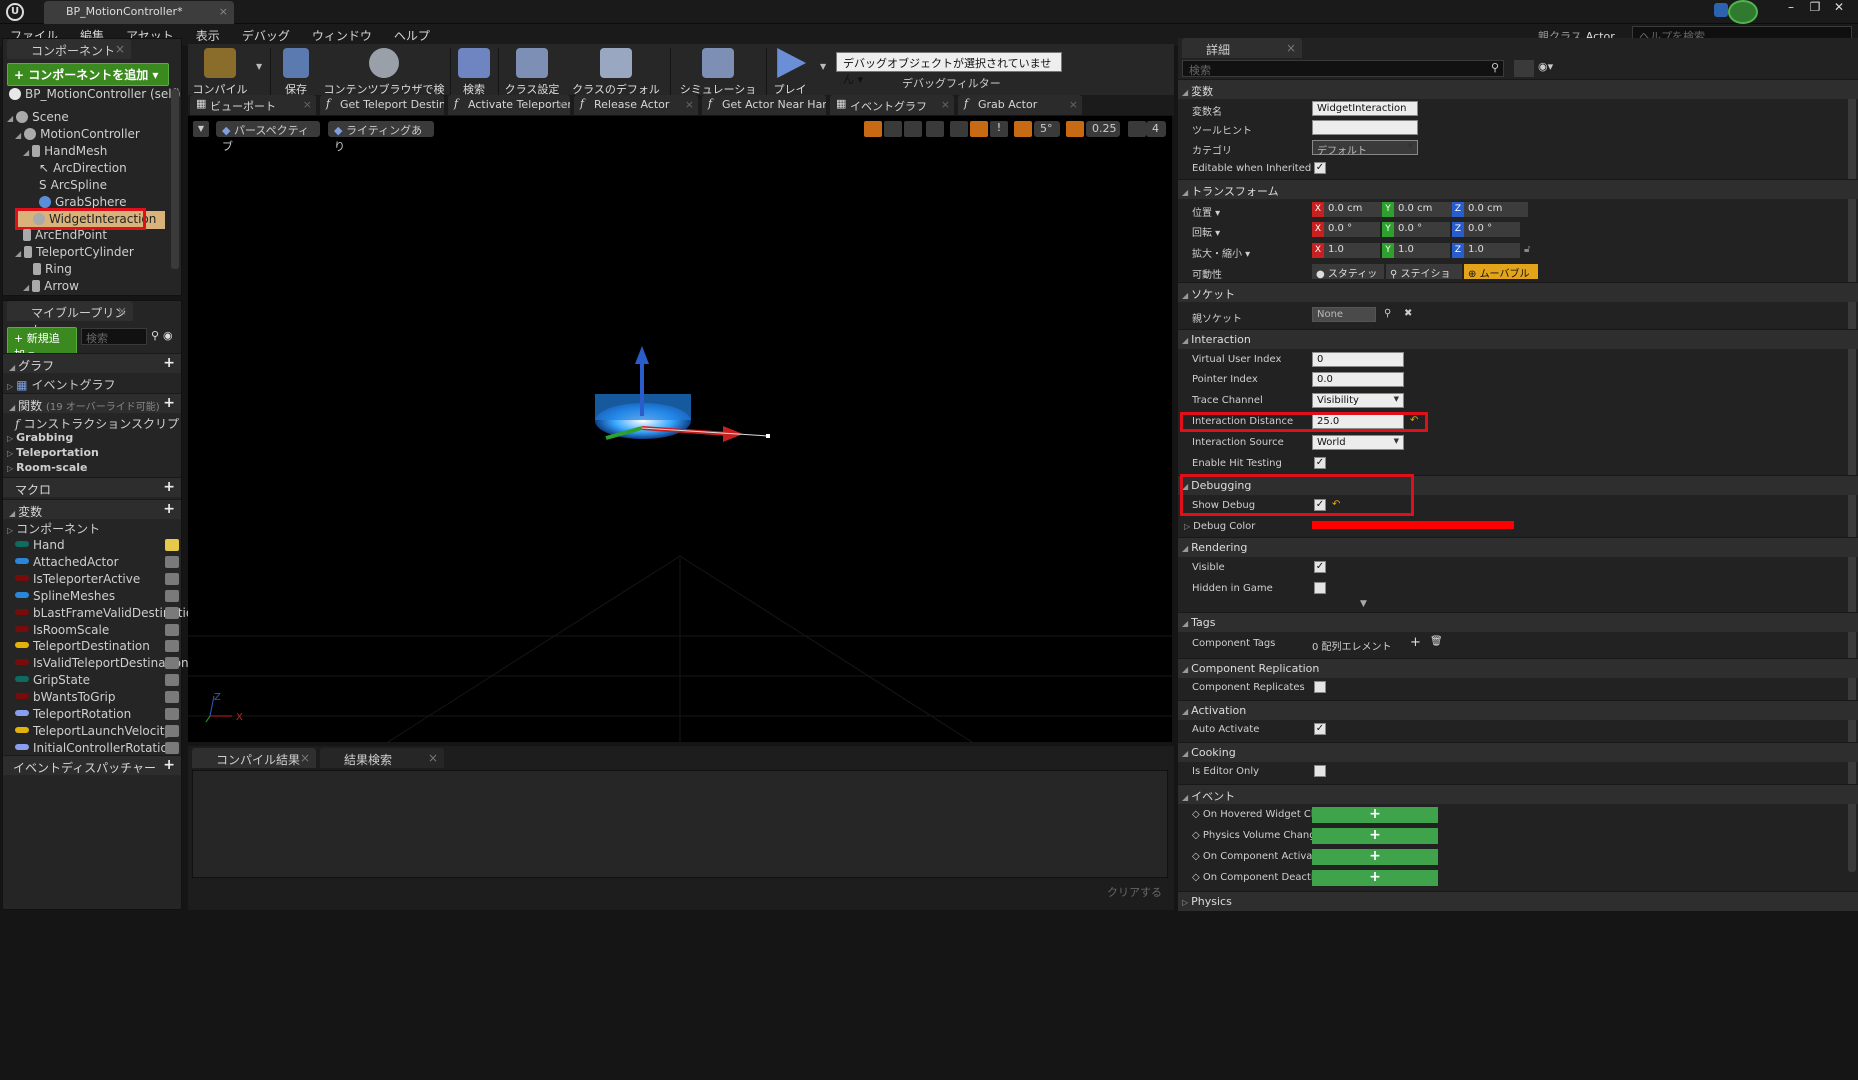 Image resolution: width=1858 pixels, height=1080 pixels. Describe the element at coordinates (1075, 129) in the screenshot. I see `scale-snap-icon` at that location.